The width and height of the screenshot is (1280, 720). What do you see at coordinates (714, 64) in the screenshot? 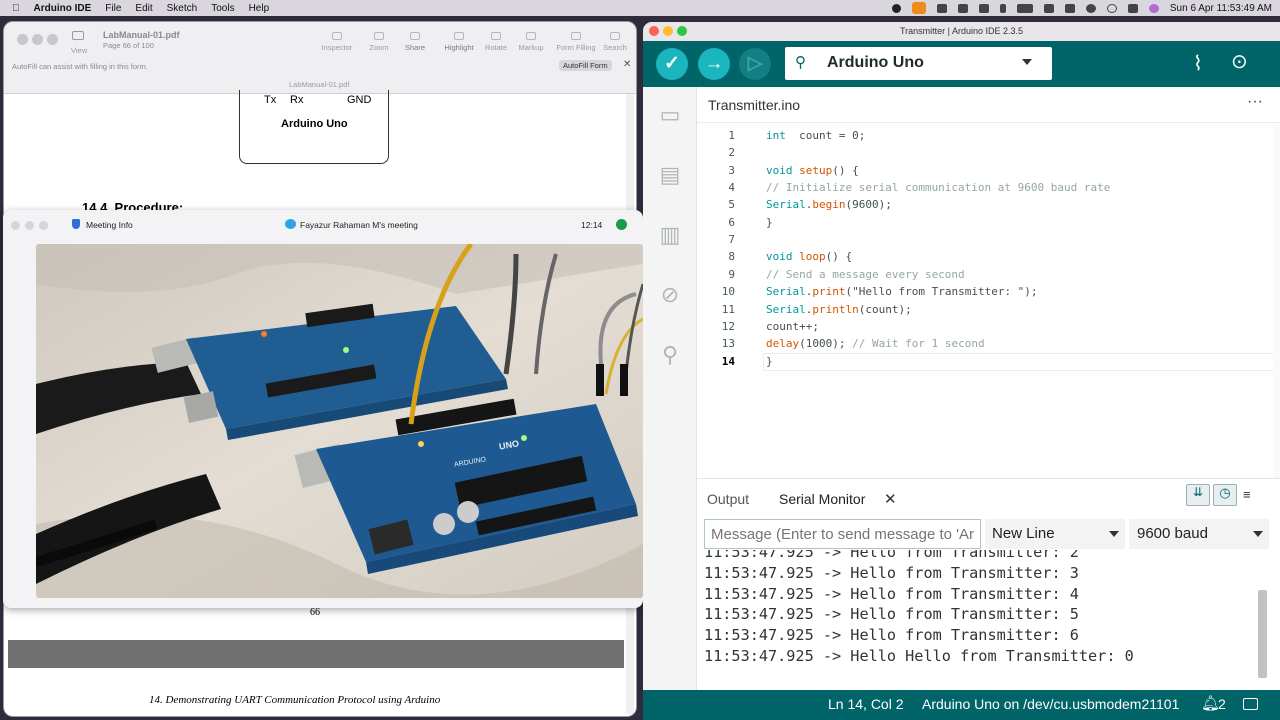
I see `upload-button: →` at bounding box center [714, 64].